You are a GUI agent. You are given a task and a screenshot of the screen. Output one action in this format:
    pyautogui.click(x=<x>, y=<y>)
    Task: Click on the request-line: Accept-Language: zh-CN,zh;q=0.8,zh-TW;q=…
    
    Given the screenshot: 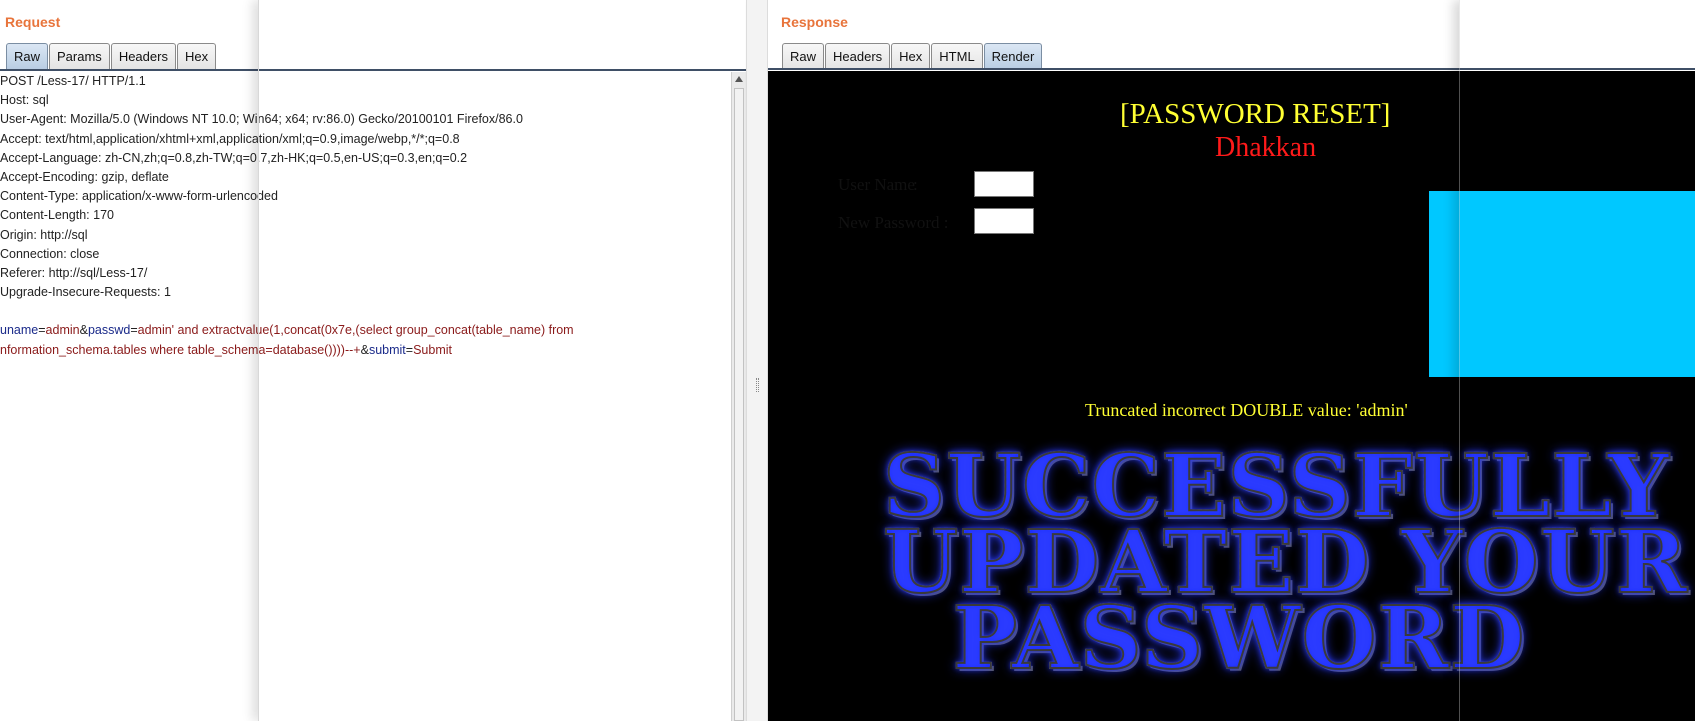 What is the action you would take?
    pyautogui.click(x=234, y=157)
    